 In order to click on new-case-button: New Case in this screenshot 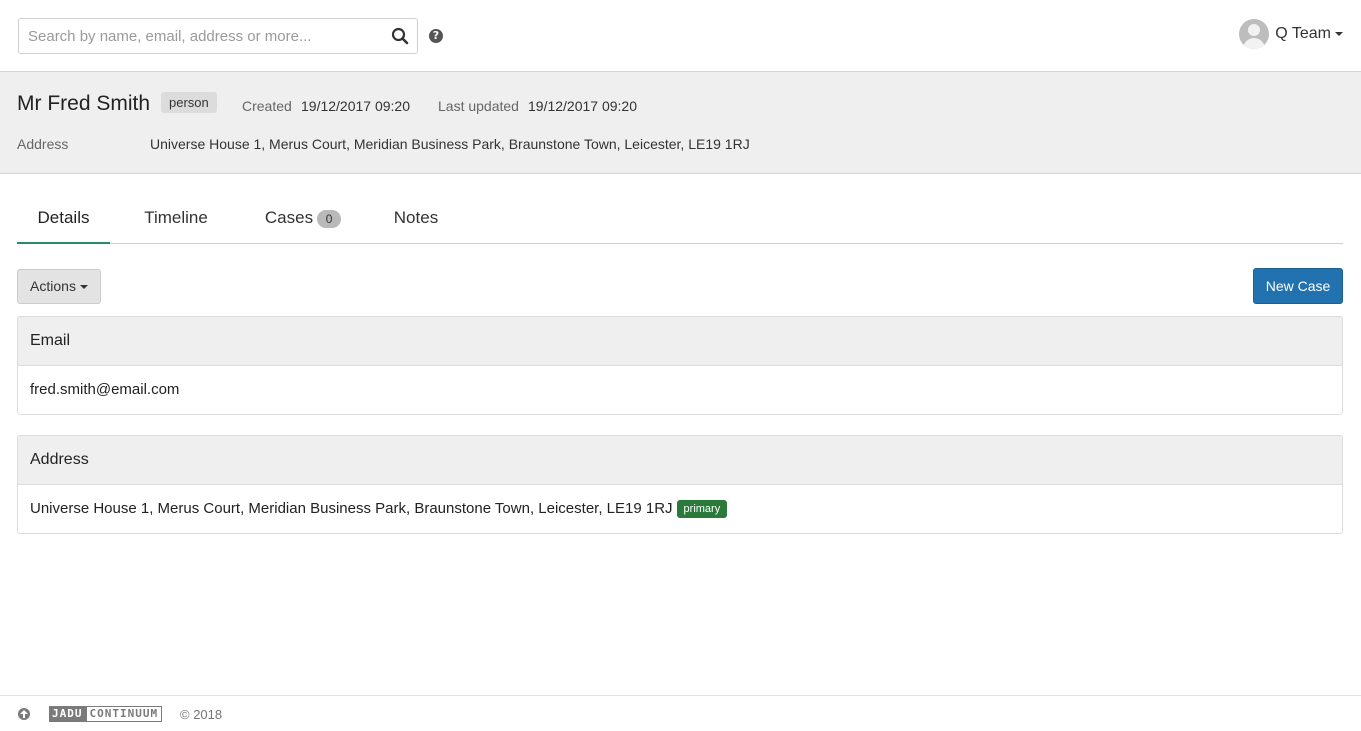, I will do `click(1298, 286)`.